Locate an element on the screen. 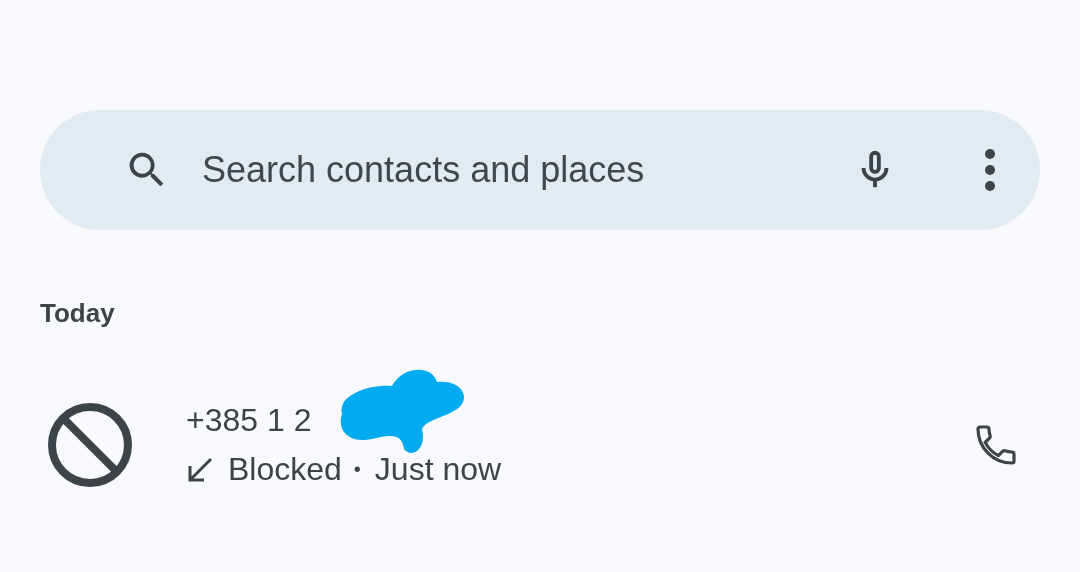 The width and height of the screenshot is (1080, 572). more-options-icon is located at coordinates (990, 170).